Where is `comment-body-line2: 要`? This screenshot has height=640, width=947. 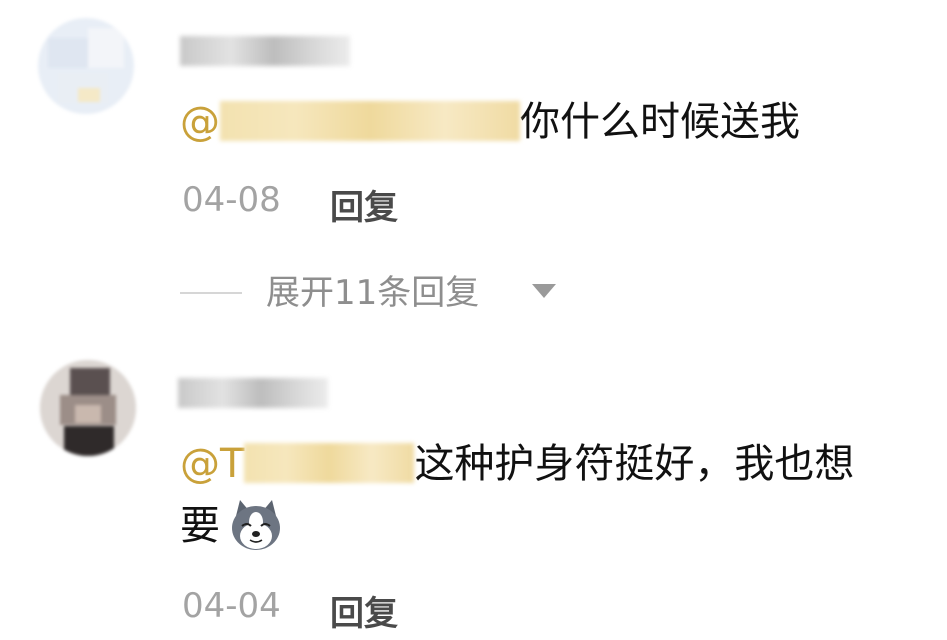
comment-body-line2: 要 is located at coordinates (200, 526).